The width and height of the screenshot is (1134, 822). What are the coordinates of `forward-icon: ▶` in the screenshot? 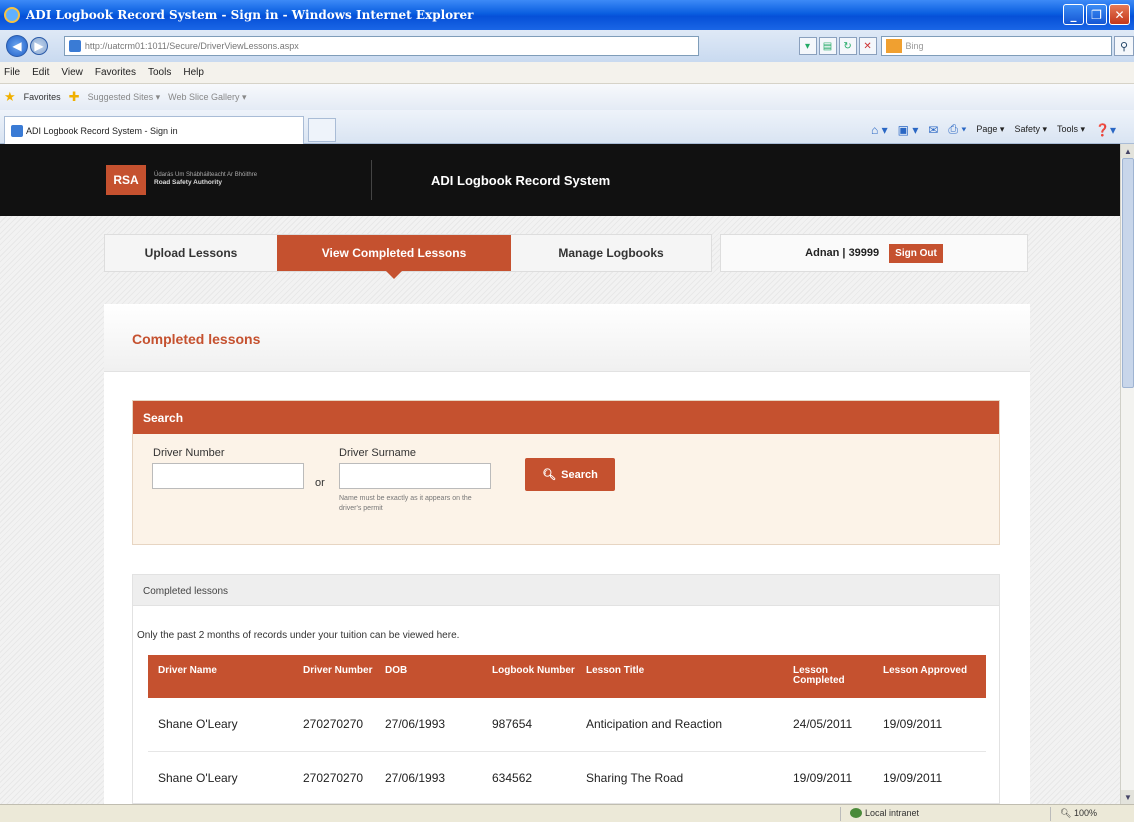 It's located at (38, 46).